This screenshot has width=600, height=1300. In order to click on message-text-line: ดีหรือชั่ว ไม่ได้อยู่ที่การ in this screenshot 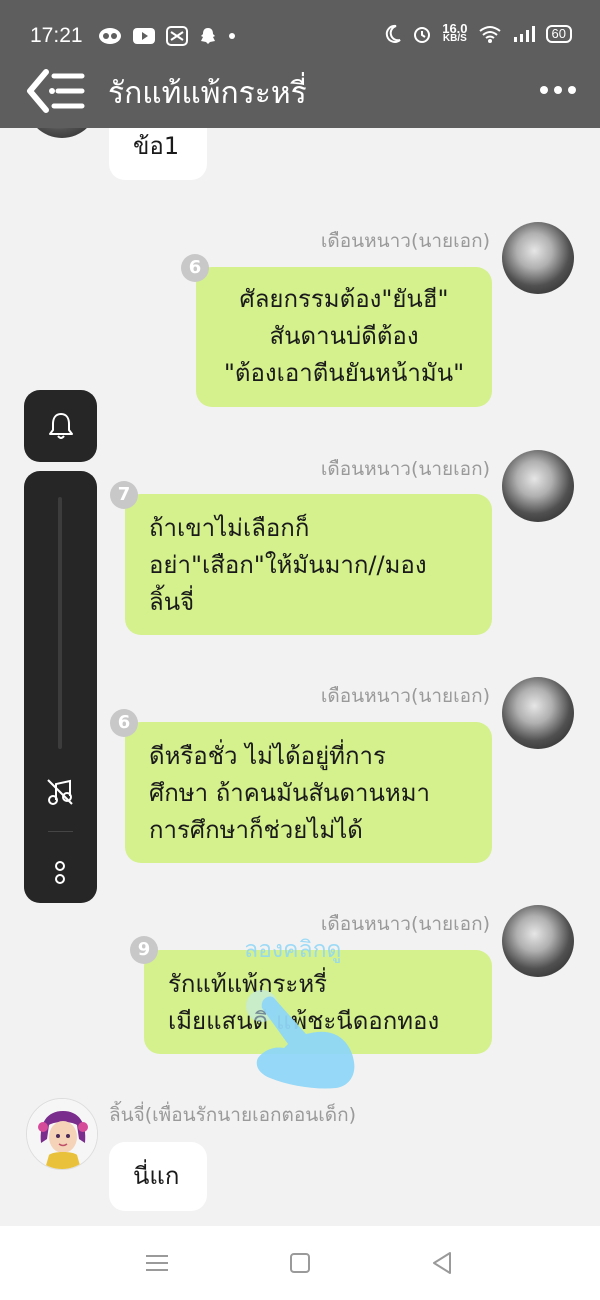, I will do `click(267, 756)`.